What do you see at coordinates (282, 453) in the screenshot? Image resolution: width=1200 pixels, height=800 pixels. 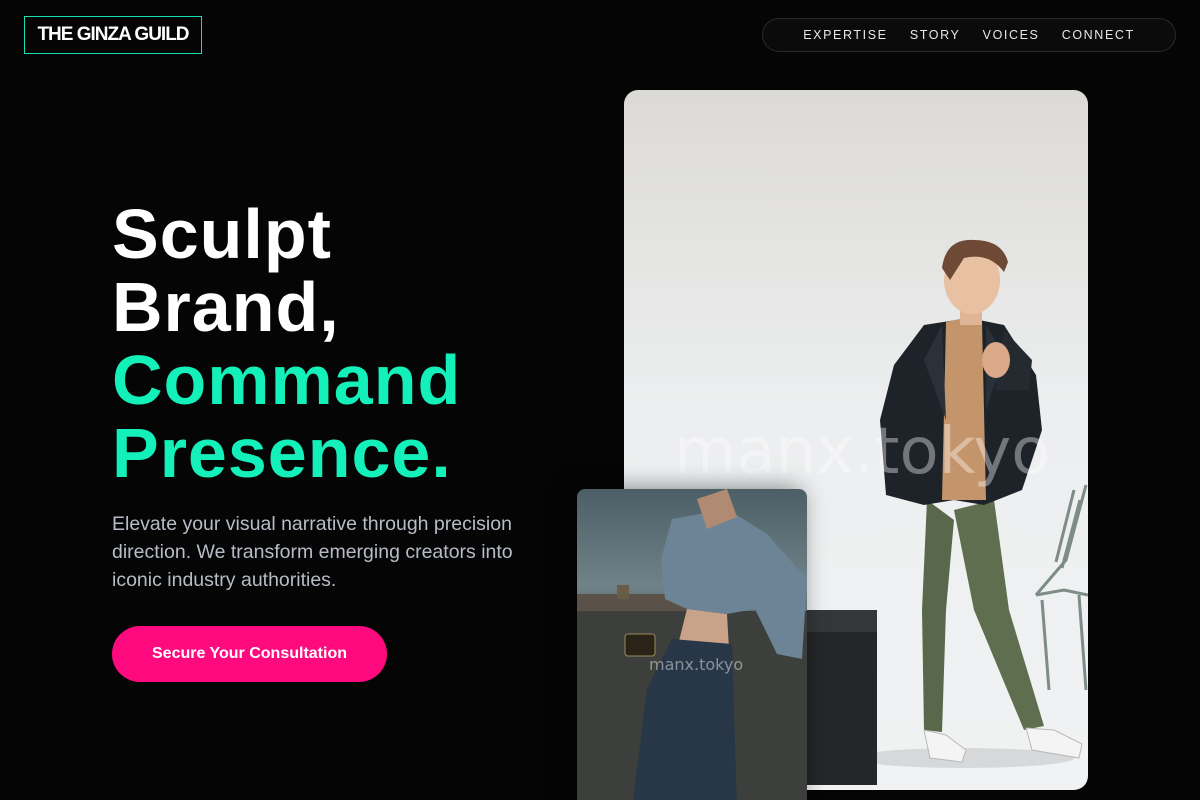 I see `headline-line-4: Presence.` at bounding box center [282, 453].